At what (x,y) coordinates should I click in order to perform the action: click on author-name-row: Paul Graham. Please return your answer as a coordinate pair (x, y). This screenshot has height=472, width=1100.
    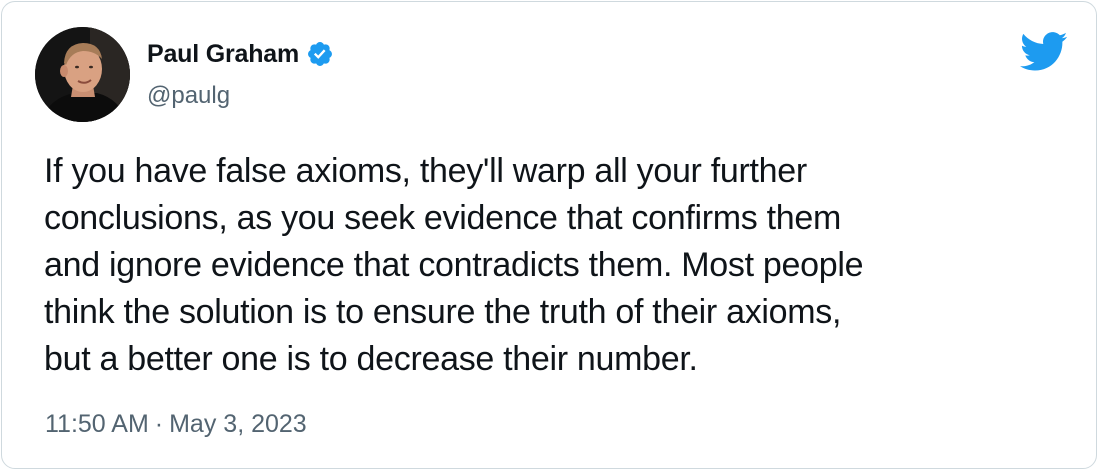
    Looking at the image, I should click on (240, 54).